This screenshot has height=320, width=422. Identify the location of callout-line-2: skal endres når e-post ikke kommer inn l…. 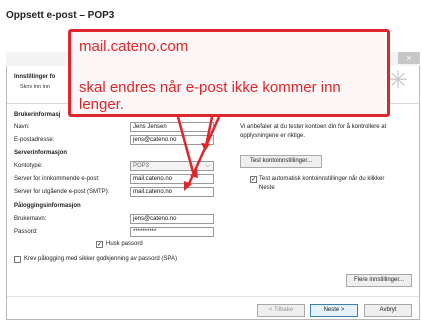
(210, 96).